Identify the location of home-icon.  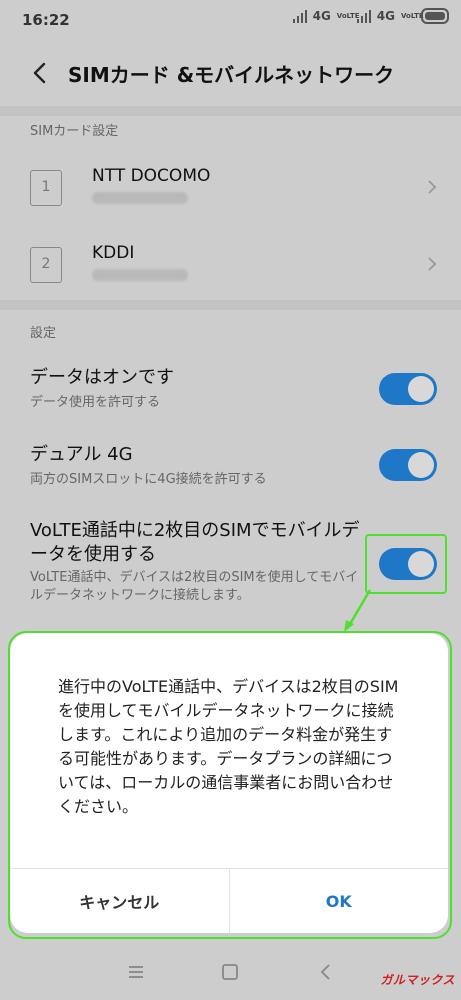
(230, 972).